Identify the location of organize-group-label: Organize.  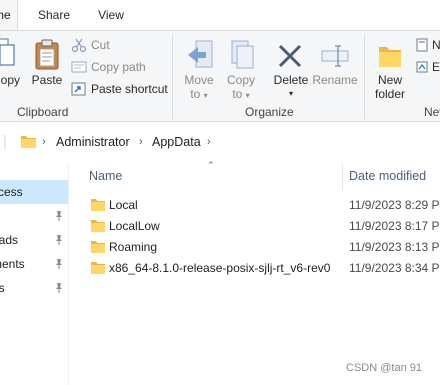
(269, 112).